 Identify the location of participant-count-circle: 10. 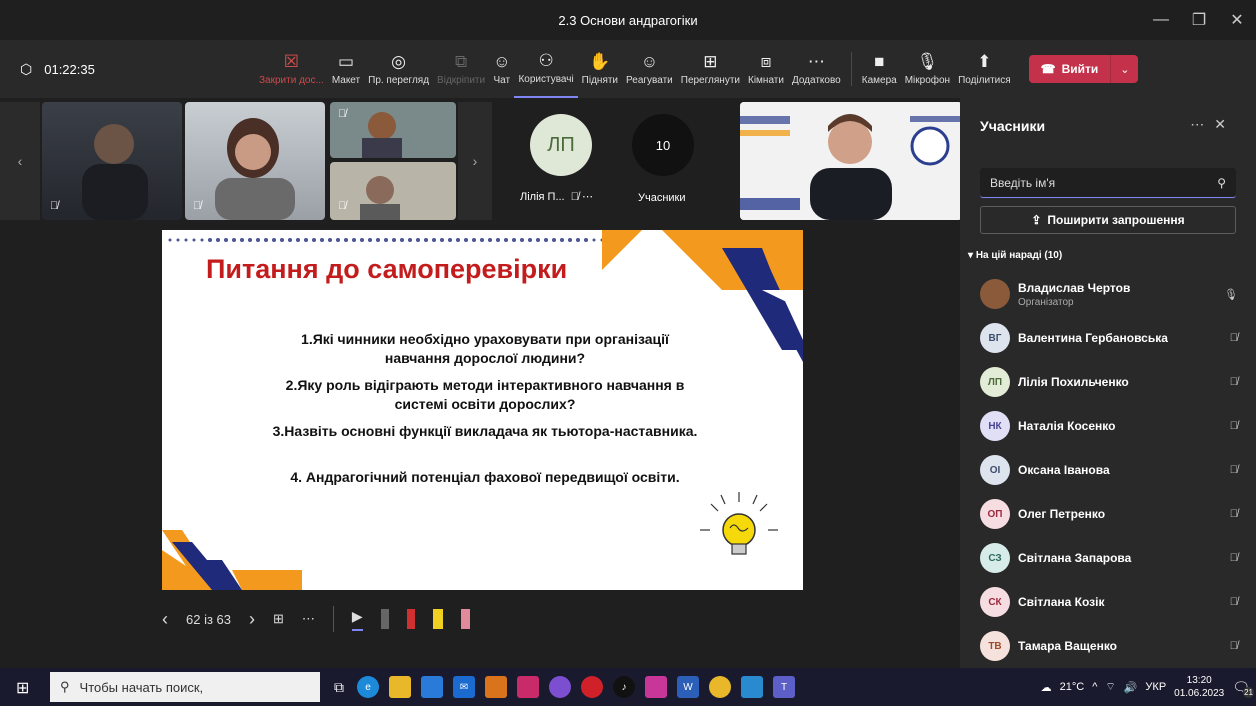
(663, 145).